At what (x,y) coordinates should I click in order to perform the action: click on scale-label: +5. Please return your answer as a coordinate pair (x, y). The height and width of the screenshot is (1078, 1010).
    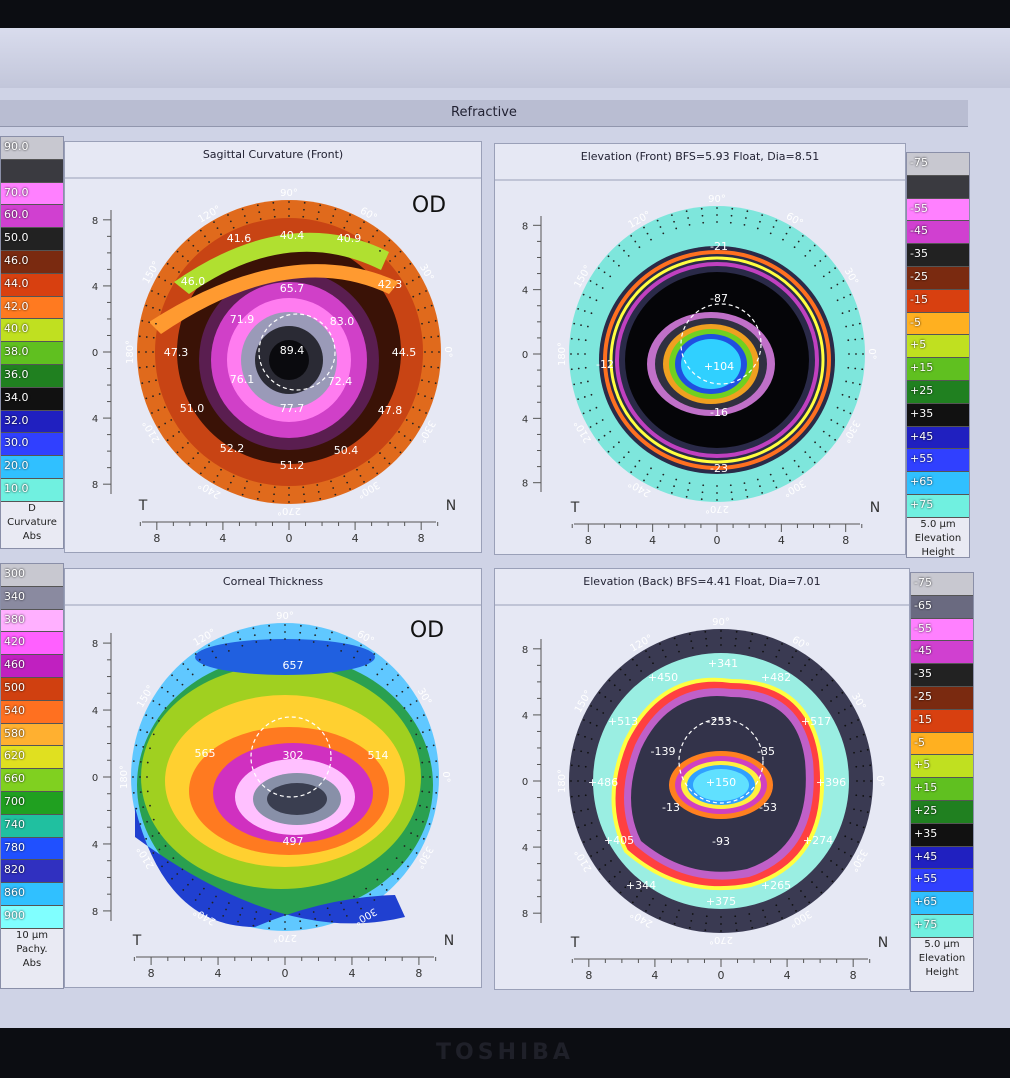
    Looking at the image, I should click on (918, 345).